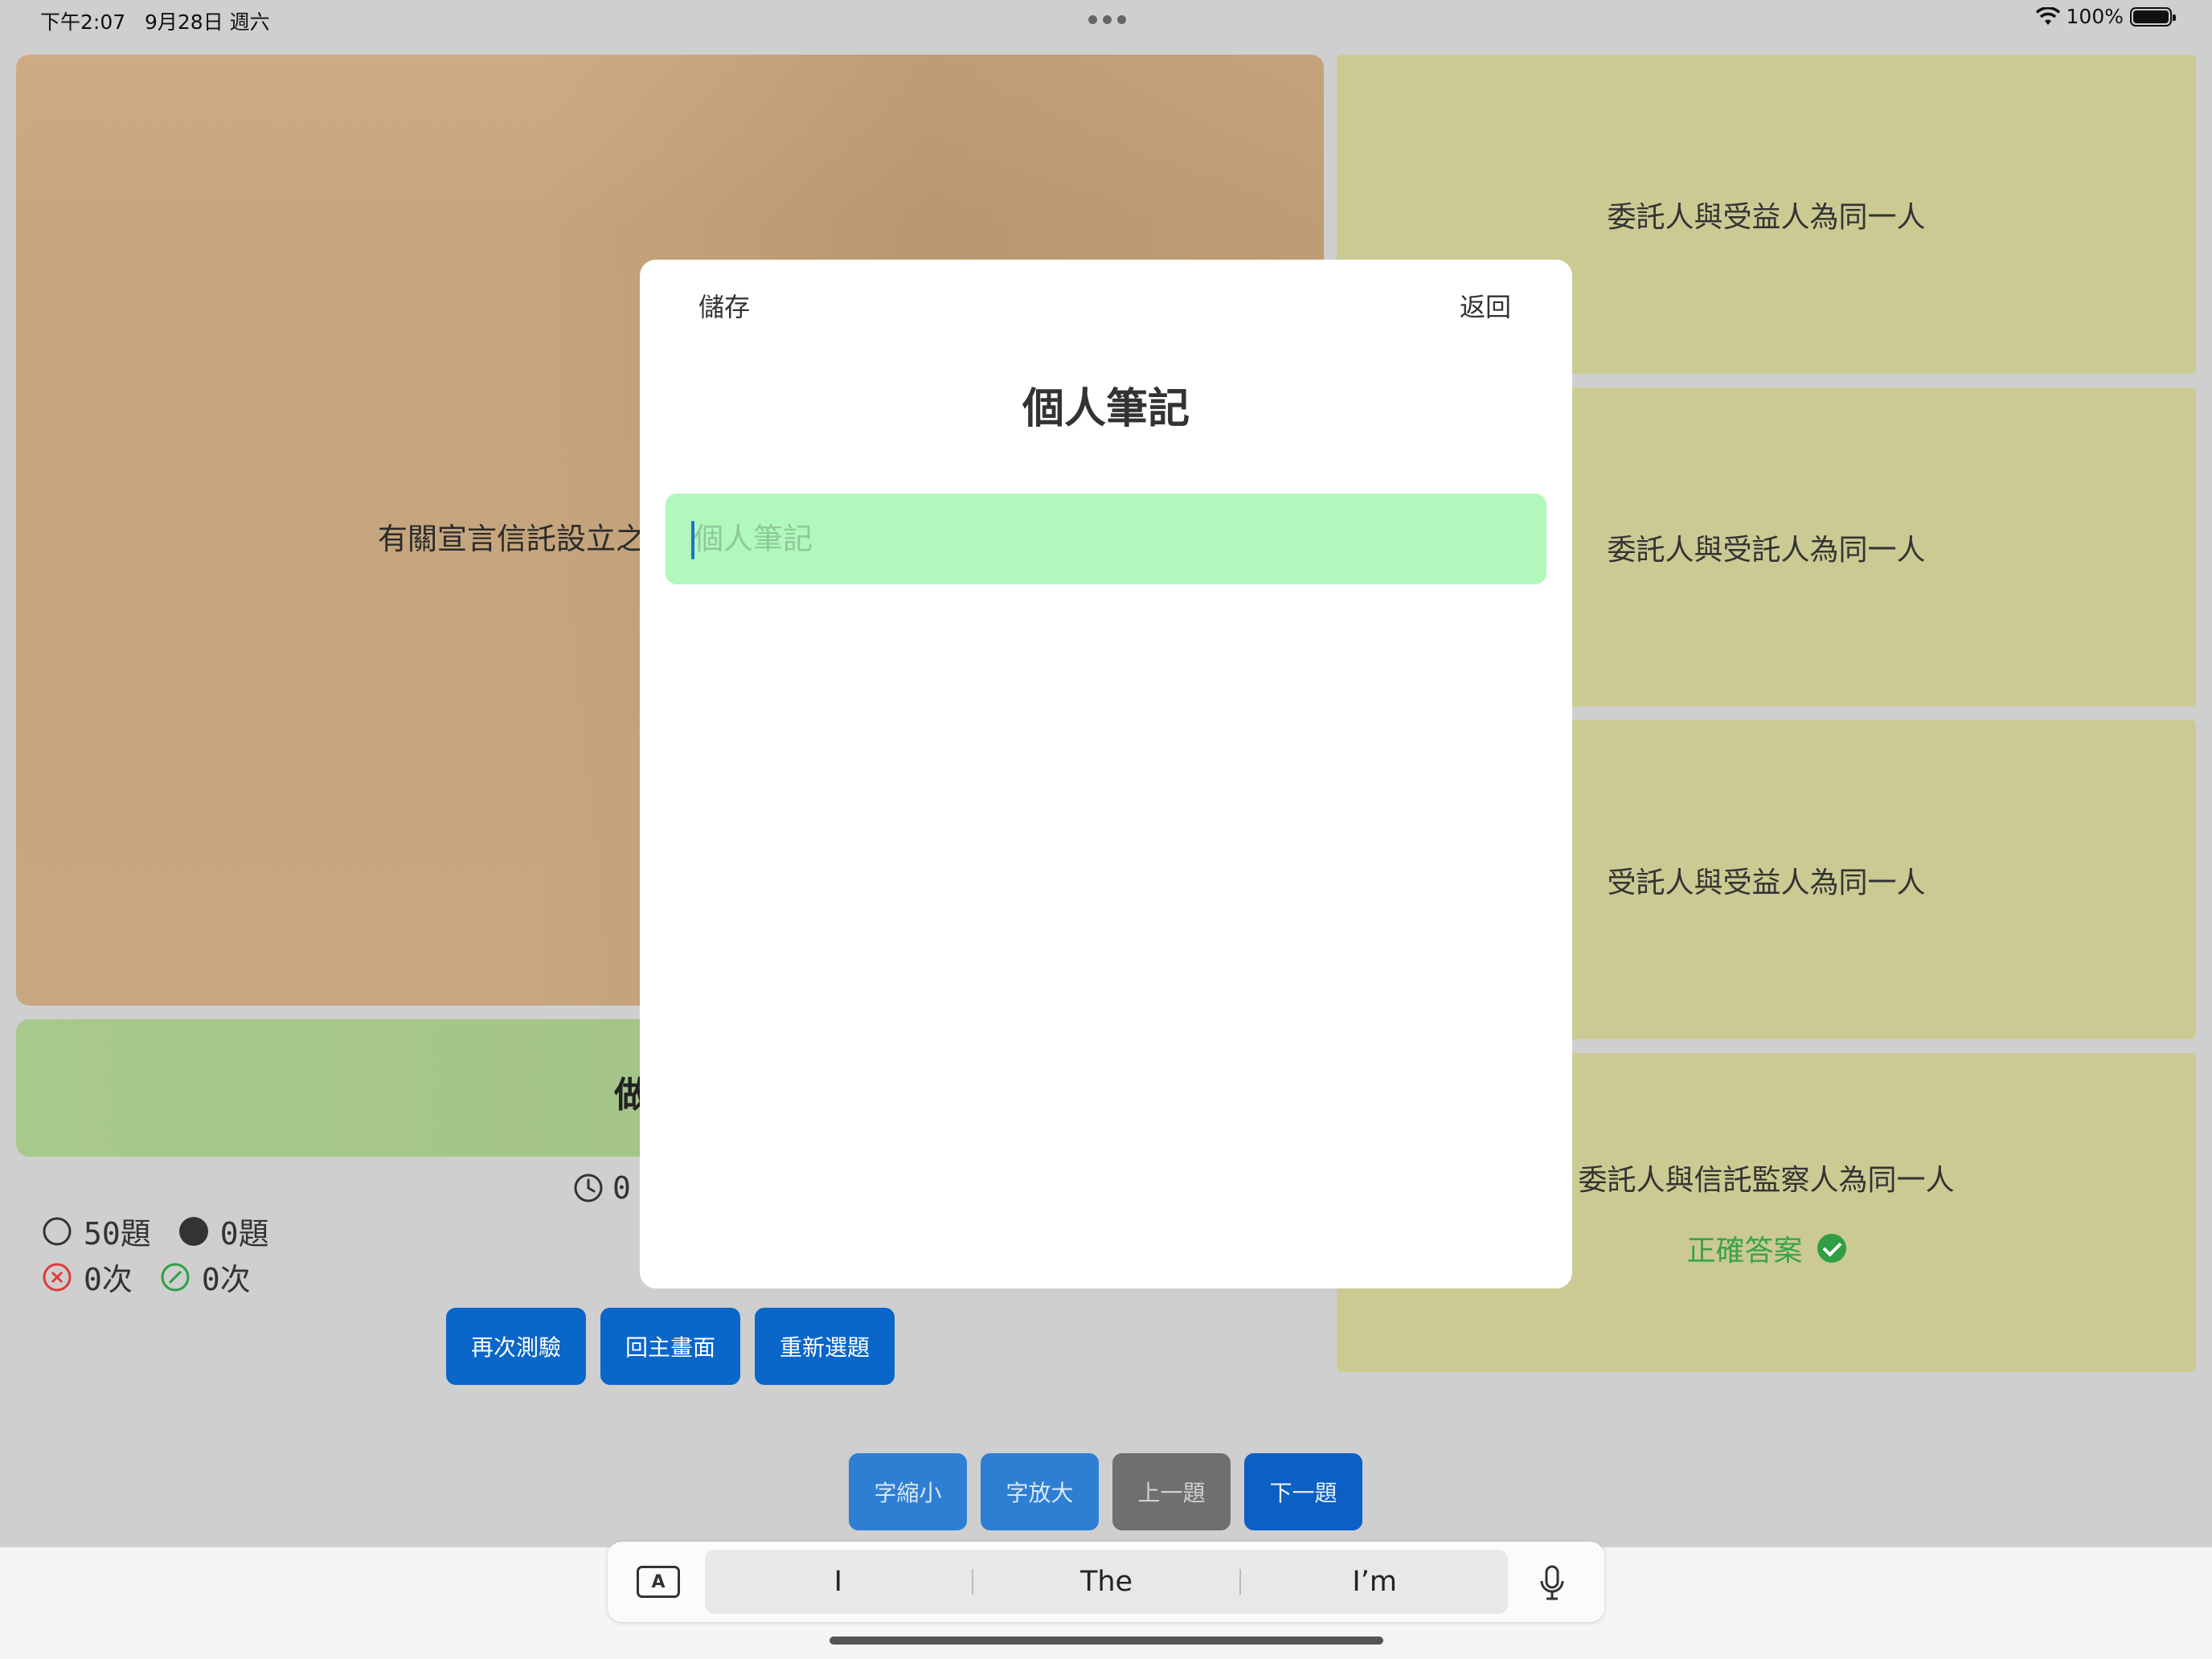  I want to click on wrong-icon, so click(57, 1277).